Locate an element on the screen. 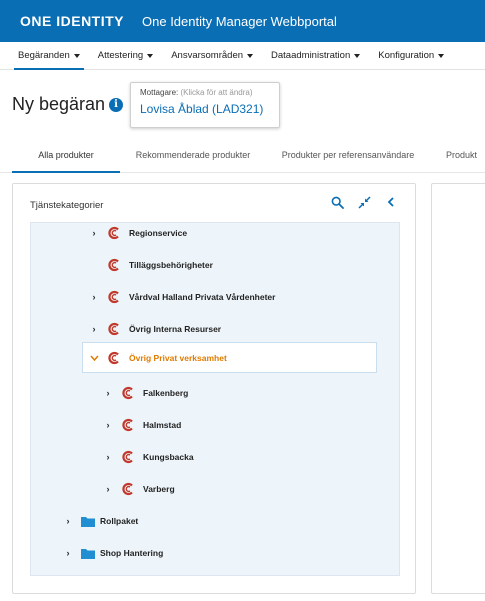 Image resolution: width=485 pixels, height=601 pixels. tree-item-kungsbacka: › Kungsbacka is located at coordinates (148, 457).